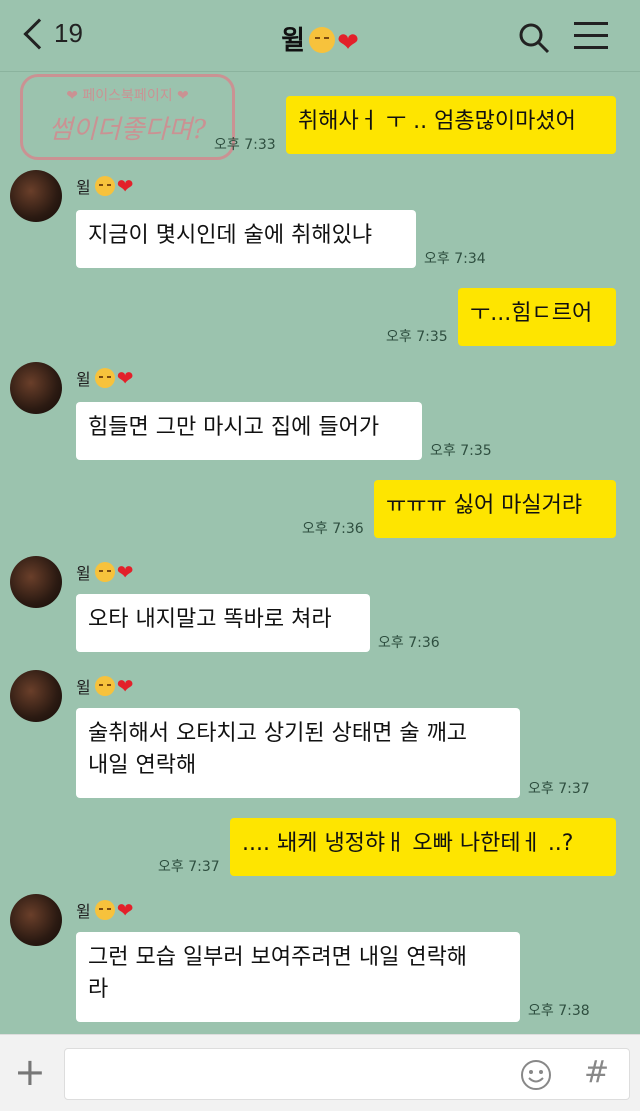 Image resolution: width=640 pixels, height=1111 pixels. What do you see at coordinates (559, 1011) in the screenshot?
I see `message-time: 오후 7:38` at bounding box center [559, 1011].